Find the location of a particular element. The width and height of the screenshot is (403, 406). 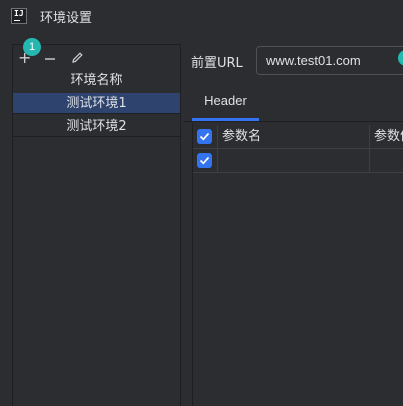

tab-divider is located at coordinates (293, 121).